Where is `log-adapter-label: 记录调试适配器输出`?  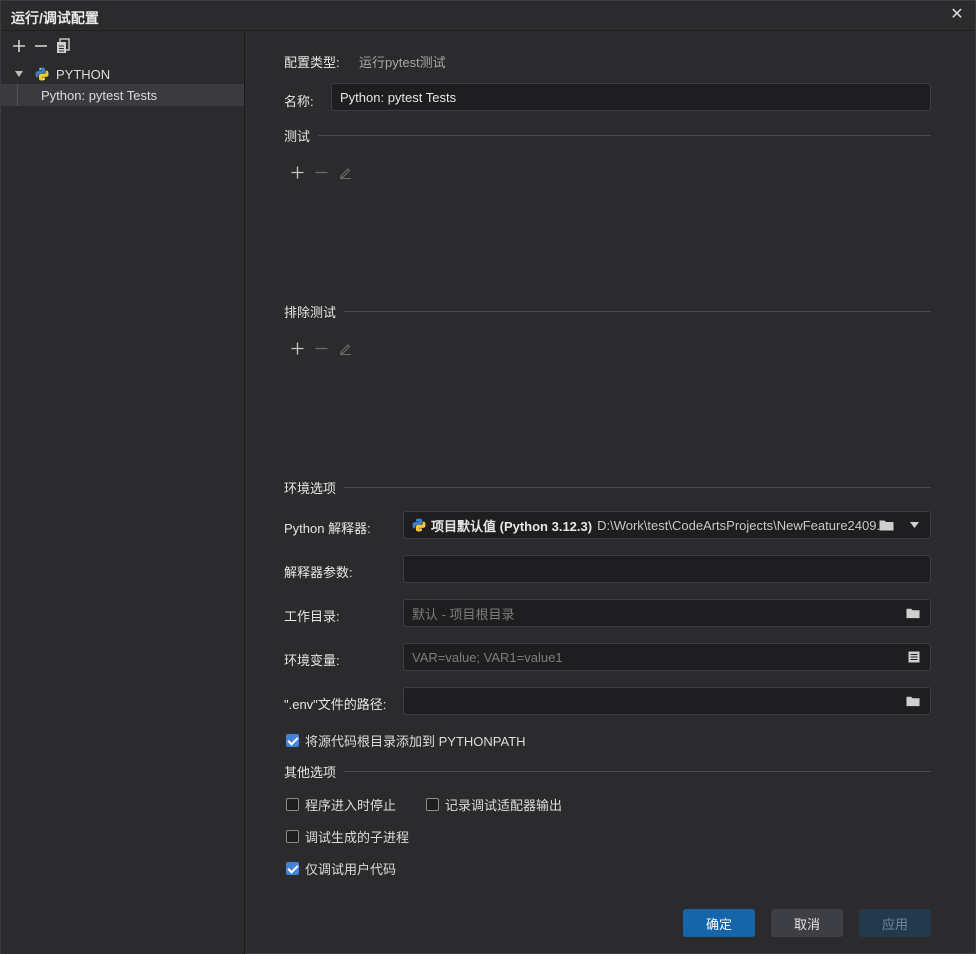
log-adapter-label: 记录调试适配器输出 is located at coordinates (504, 805).